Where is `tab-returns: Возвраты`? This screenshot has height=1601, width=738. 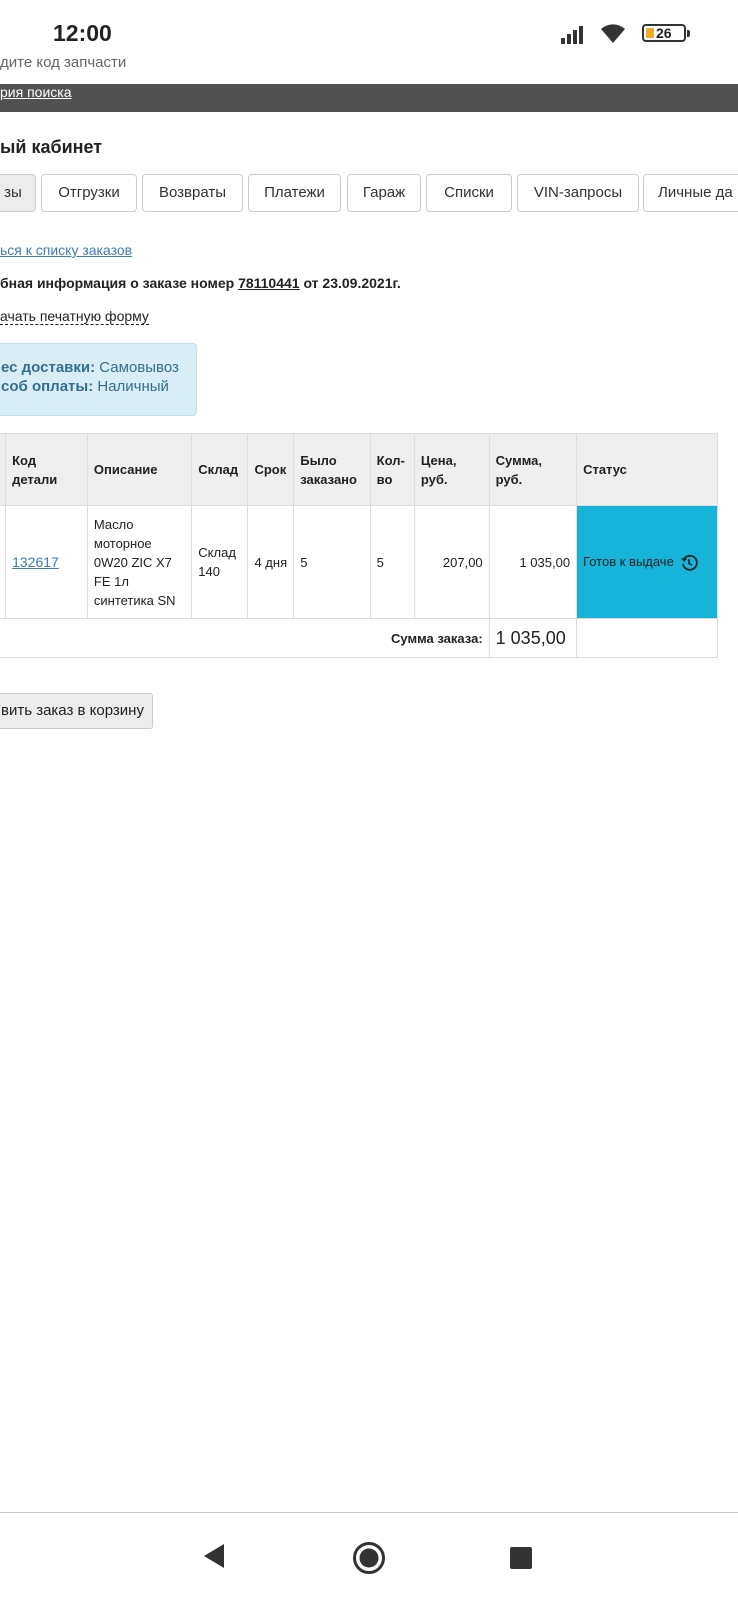 tab-returns: Возвраты is located at coordinates (192, 193).